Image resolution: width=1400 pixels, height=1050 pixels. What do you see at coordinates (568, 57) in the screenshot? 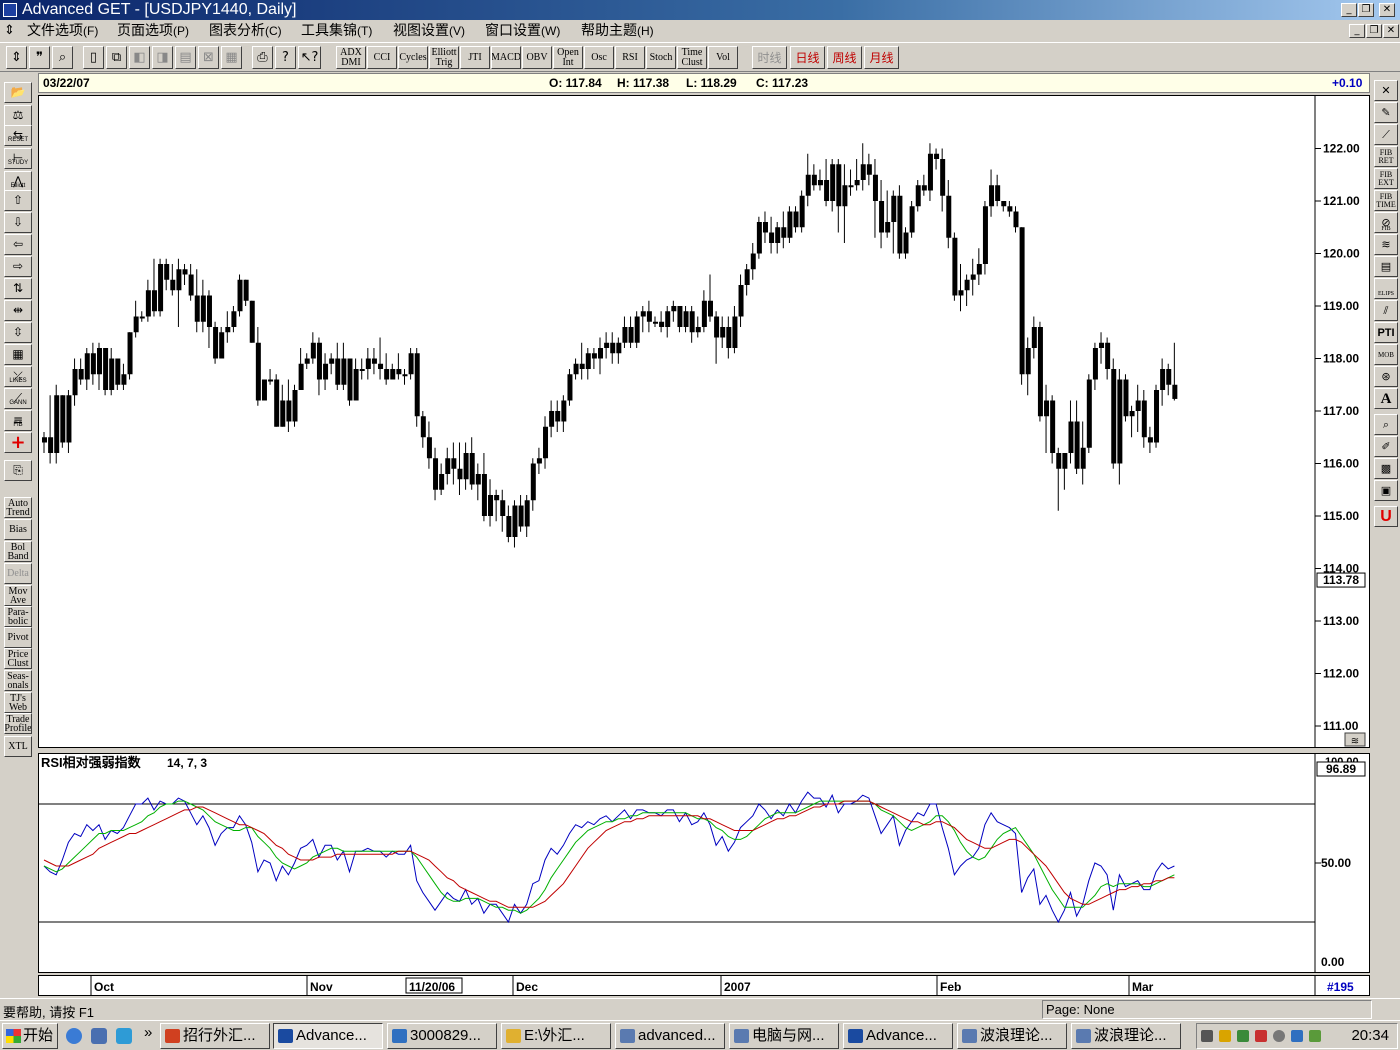
I see `indicator-button-open-int: Open Int` at bounding box center [568, 57].